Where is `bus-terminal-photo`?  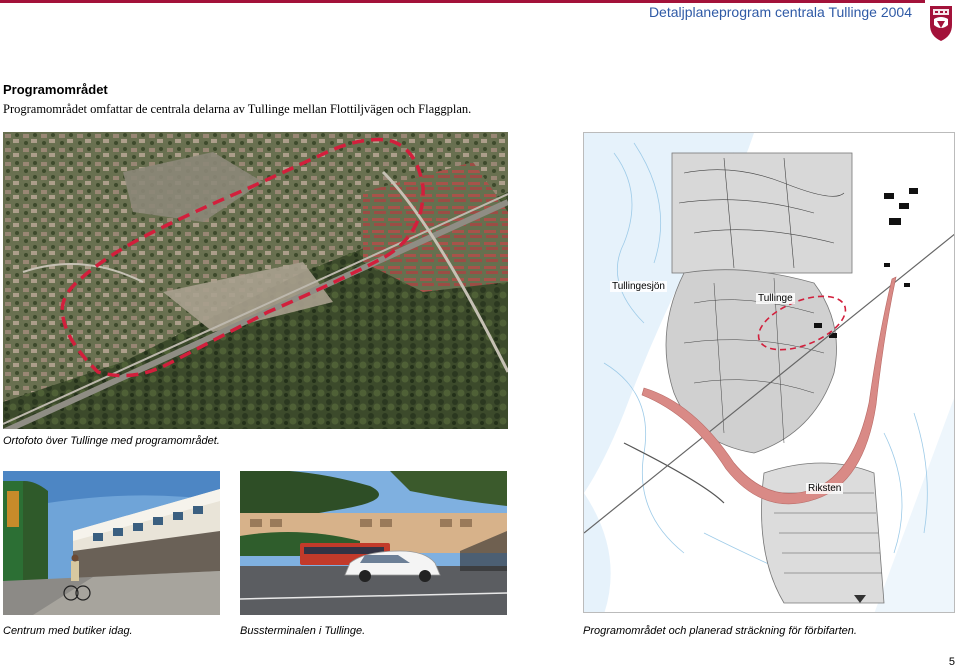
bus-terminal-photo is located at coordinates (373, 543).